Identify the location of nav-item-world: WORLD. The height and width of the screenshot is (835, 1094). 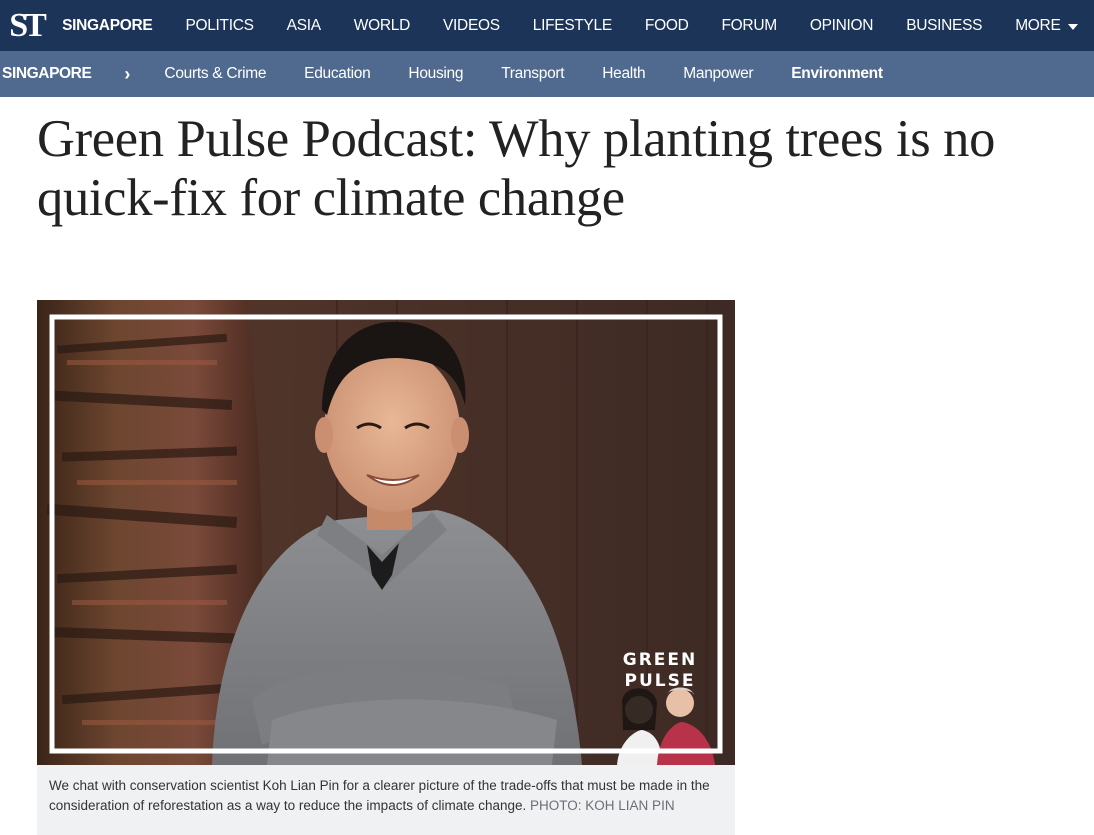
(381, 25).